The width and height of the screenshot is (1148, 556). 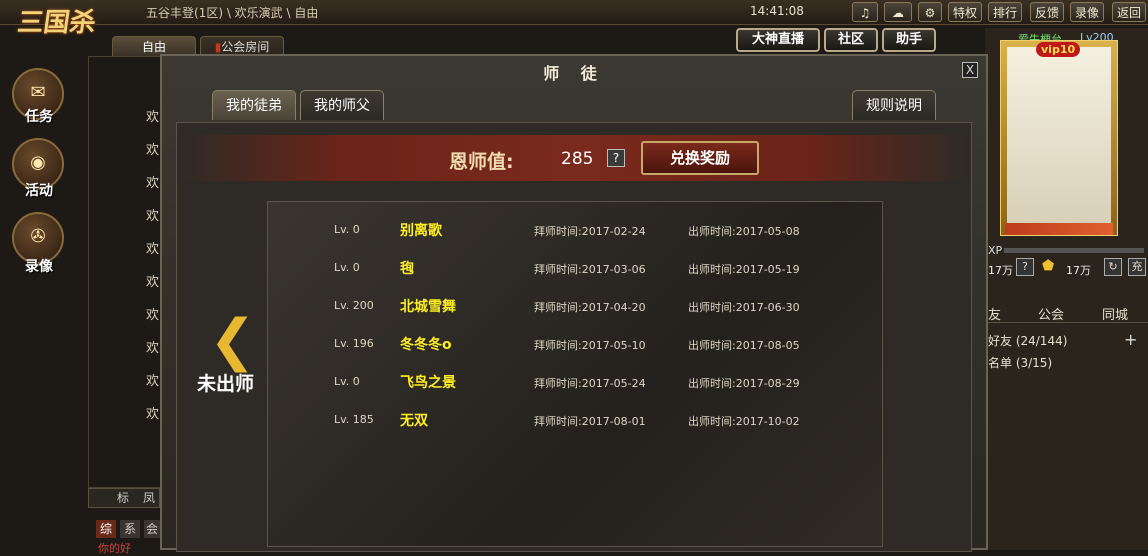 What do you see at coordinates (744, 383) in the screenshot?
I see `graduation-date: 出师时间:2017-08-29` at bounding box center [744, 383].